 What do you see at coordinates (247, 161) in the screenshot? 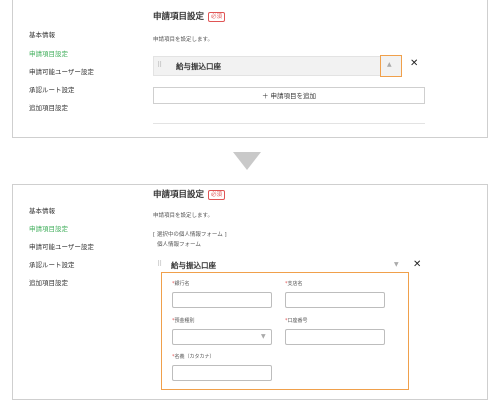
I see `transition-arrow-icon` at bounding box center [247, 161].